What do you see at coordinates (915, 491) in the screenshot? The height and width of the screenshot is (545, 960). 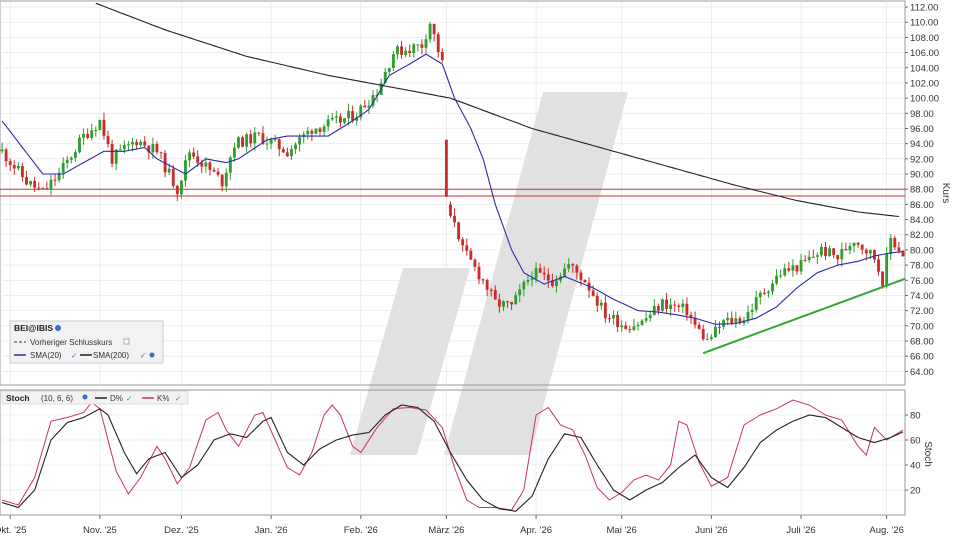 I see `stoch-tick-label: 20` at bounding box center [915, 491].